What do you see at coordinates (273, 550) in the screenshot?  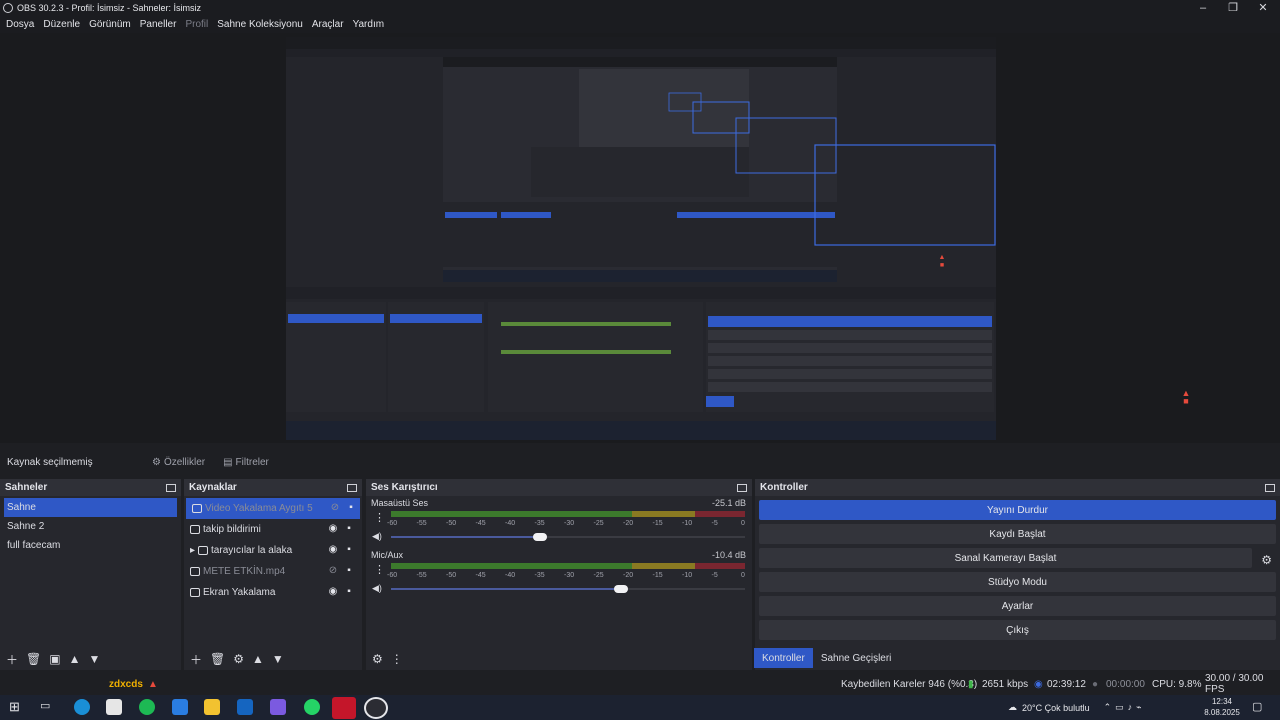 I see `source-item: ▸ tarayıcılar la alaka ◉ ▪` at bounding box center [273, 550].